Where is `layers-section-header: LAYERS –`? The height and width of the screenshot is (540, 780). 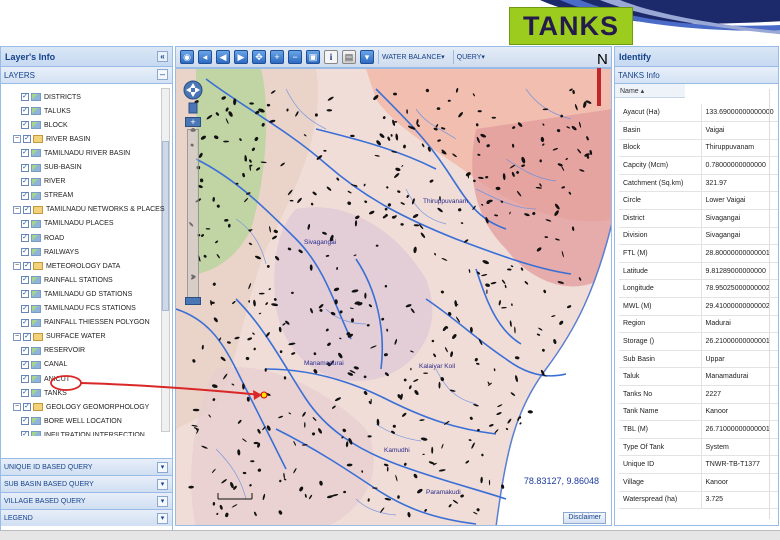 layers-section-header: LAYERS – is located at coordinates (86, 75).